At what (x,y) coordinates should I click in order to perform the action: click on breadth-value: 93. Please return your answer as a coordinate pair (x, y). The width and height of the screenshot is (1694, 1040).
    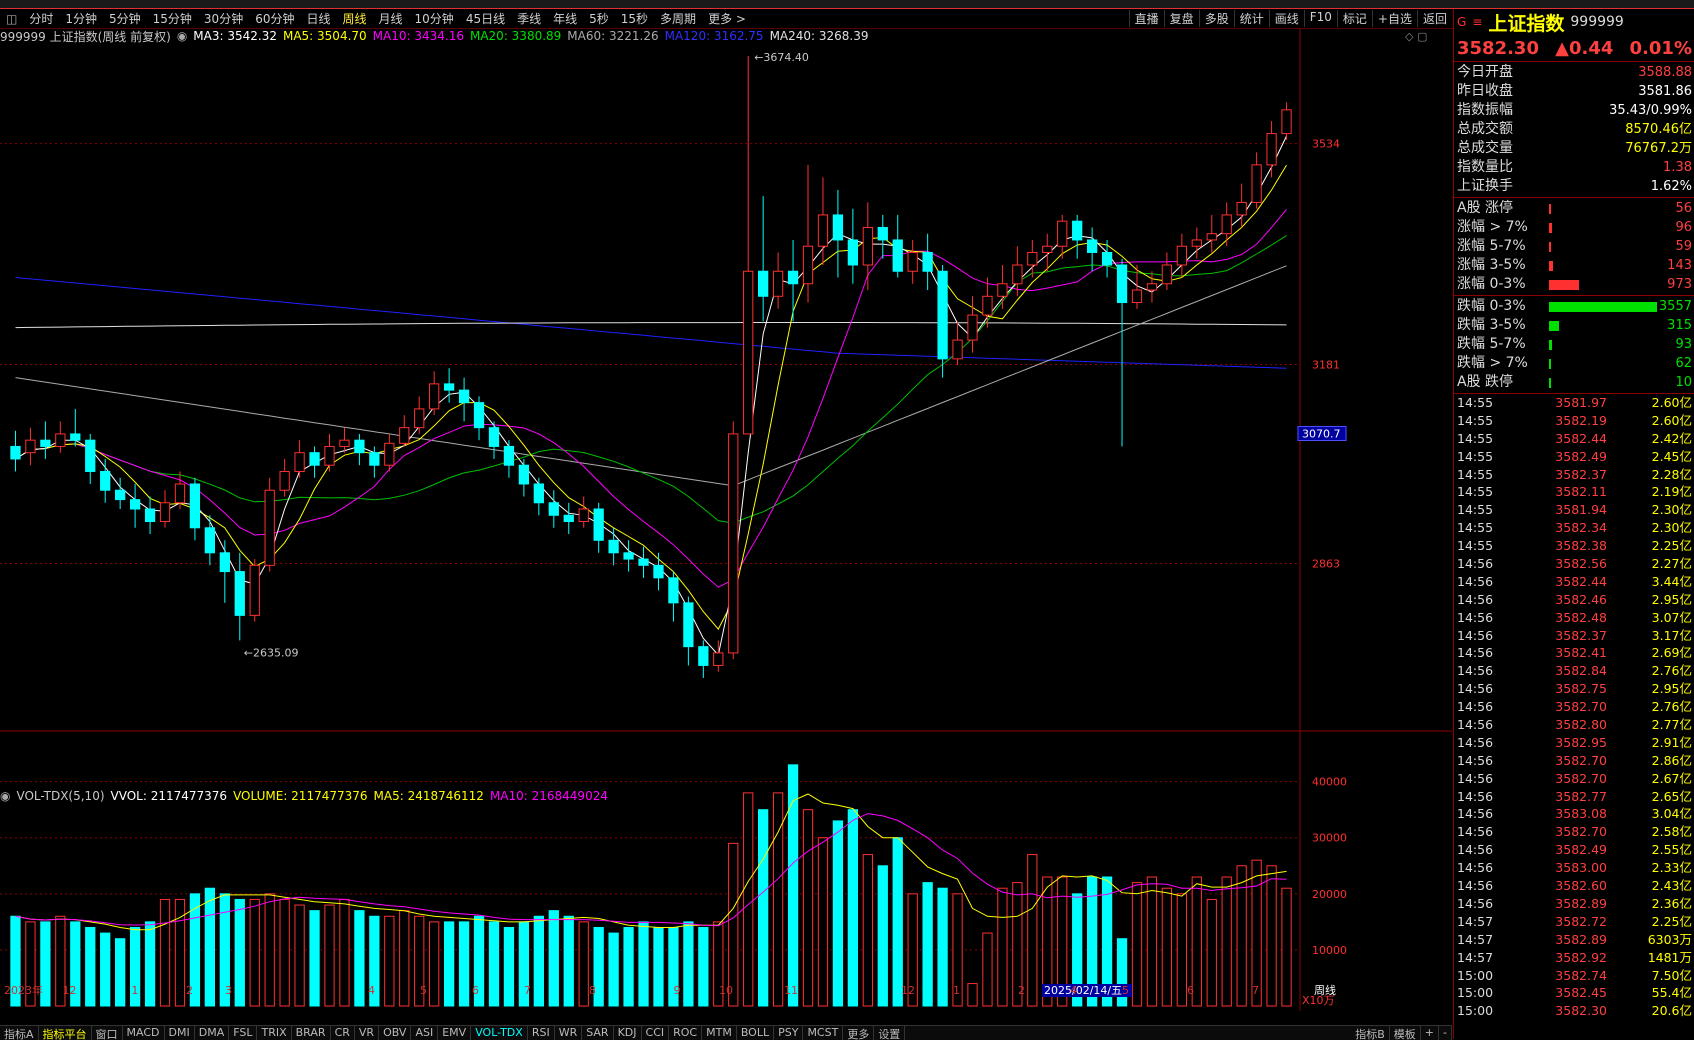
    Looking at the image, I should click on (1683, 344).